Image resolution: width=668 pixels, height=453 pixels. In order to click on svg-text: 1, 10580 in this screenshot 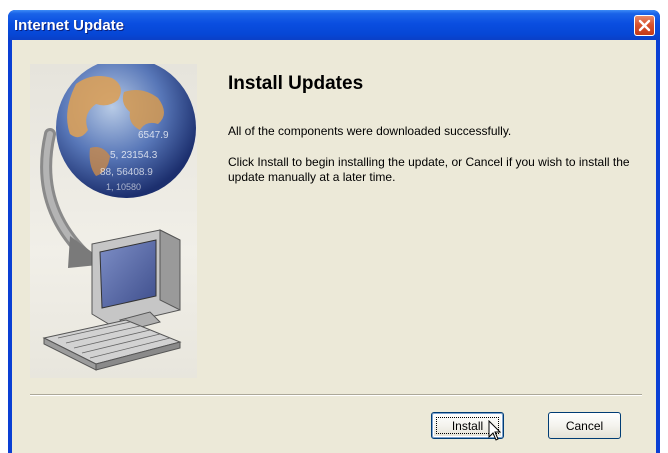, I will do `click(123, 187)`.